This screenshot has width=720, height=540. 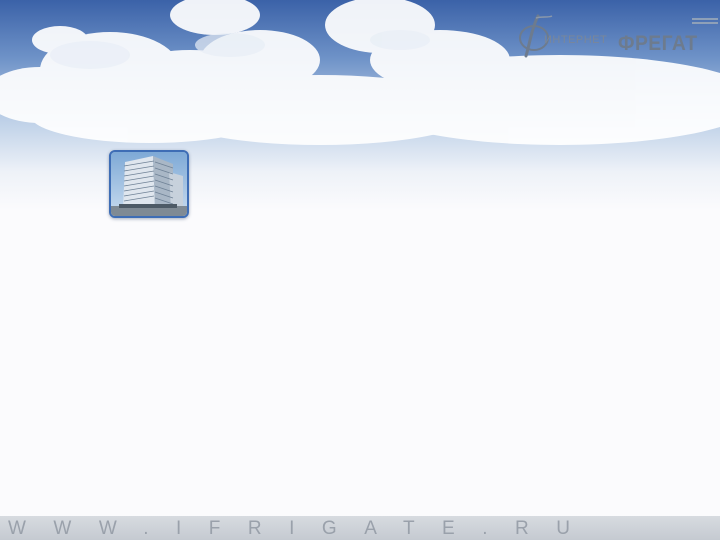 I want to click on building-thumbnail-icon, so click(x=149, y=184).